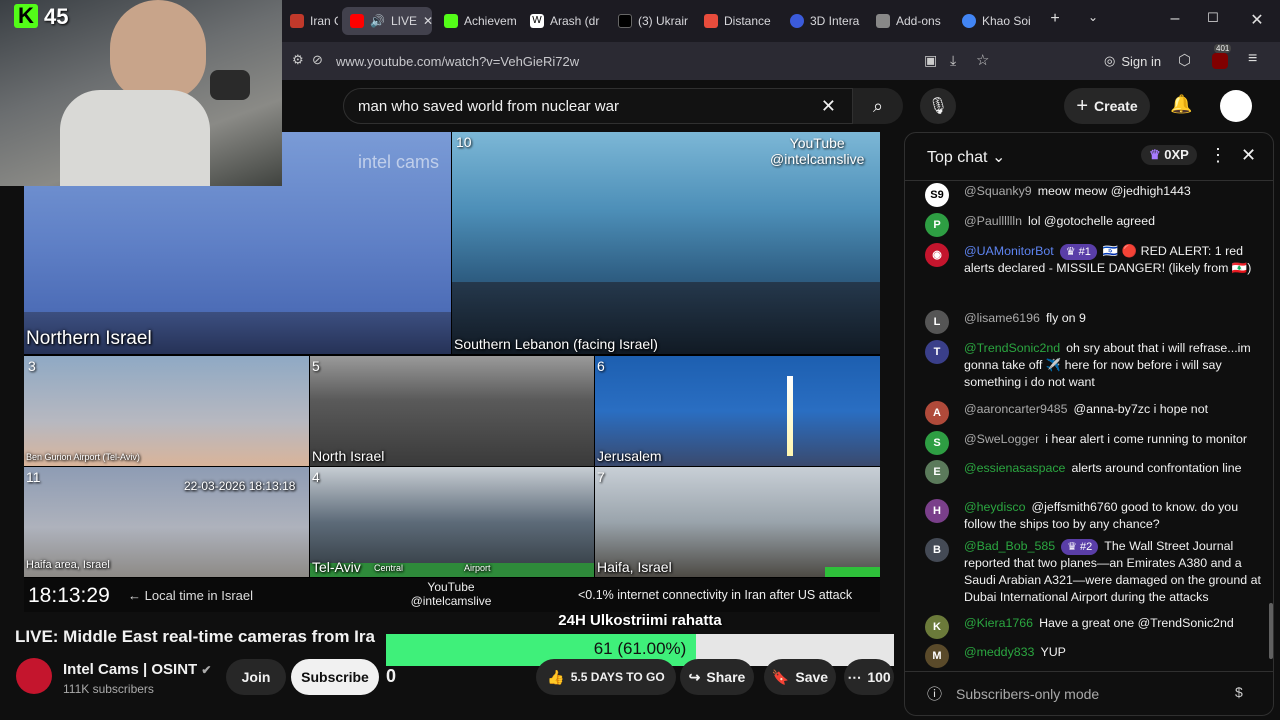 This screenshot has width=1280, height=720. What do you see at coordinates (1184, 60) in the screenshot?
I see `extensions-icon: ⬡` at bounding box center [1184, 60].